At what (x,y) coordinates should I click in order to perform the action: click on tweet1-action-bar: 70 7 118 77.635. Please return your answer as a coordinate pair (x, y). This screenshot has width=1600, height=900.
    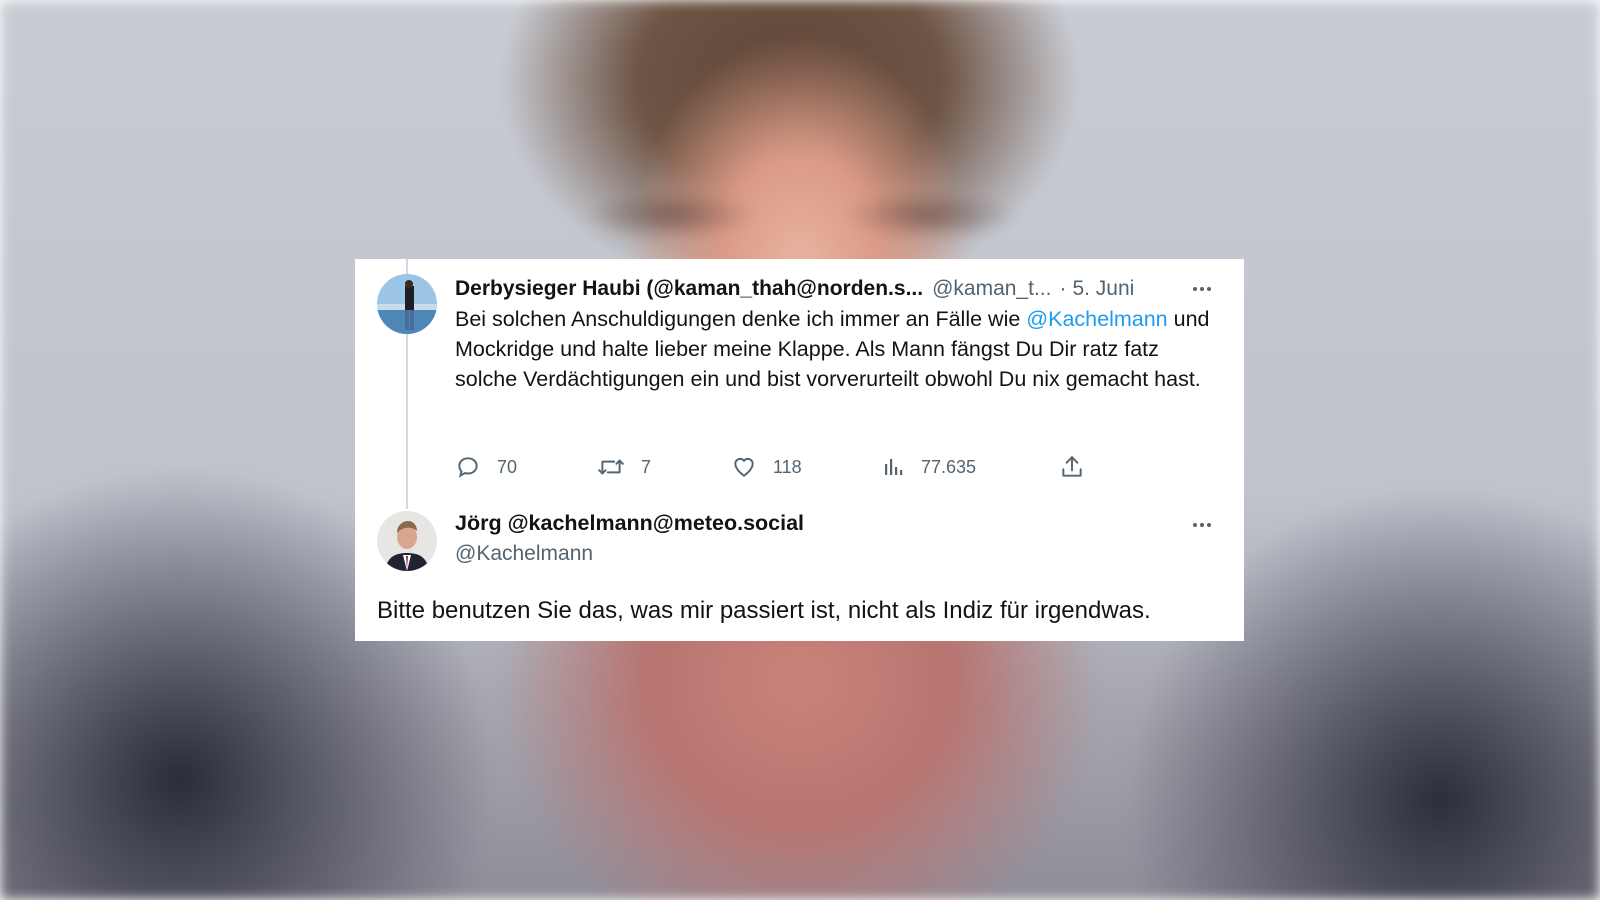
    Looking at the image, I should click on (785, 467).